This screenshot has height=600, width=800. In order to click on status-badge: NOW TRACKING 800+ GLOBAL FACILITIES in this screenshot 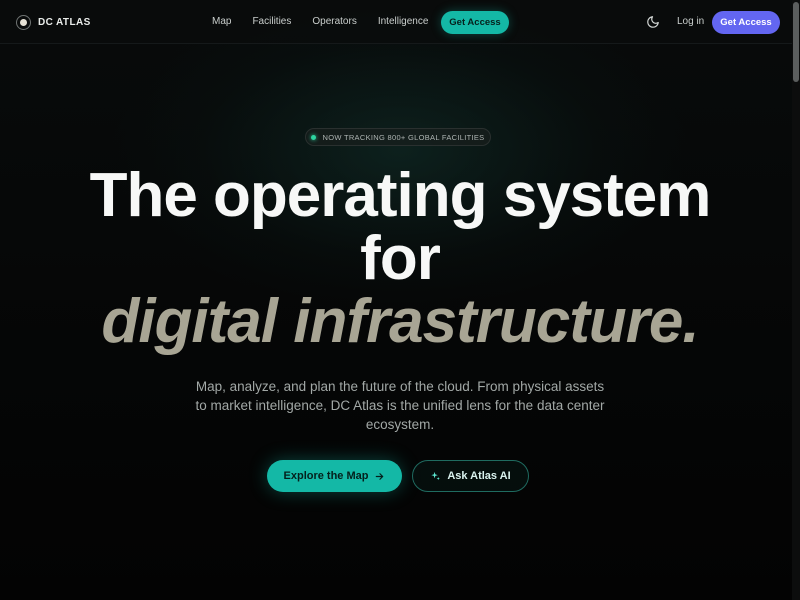, I will do `click(398, 137)`.